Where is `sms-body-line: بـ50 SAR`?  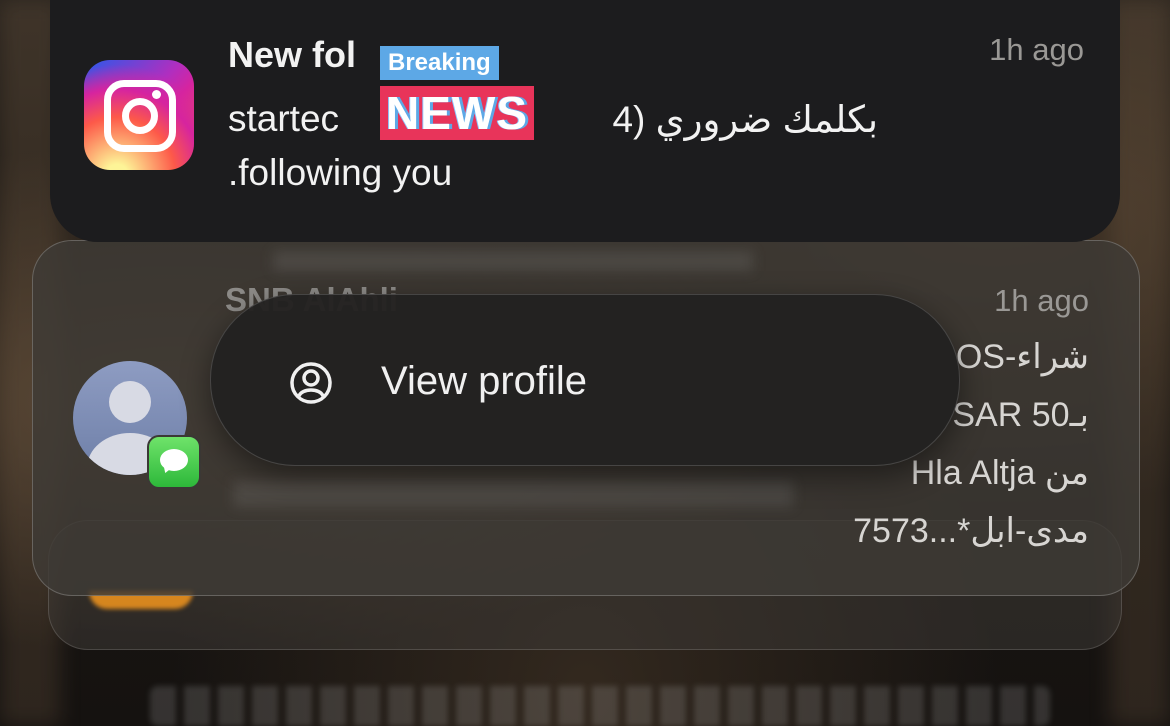 sms-body-line: بـ50 SAR is located at coordinates (1020, 415).